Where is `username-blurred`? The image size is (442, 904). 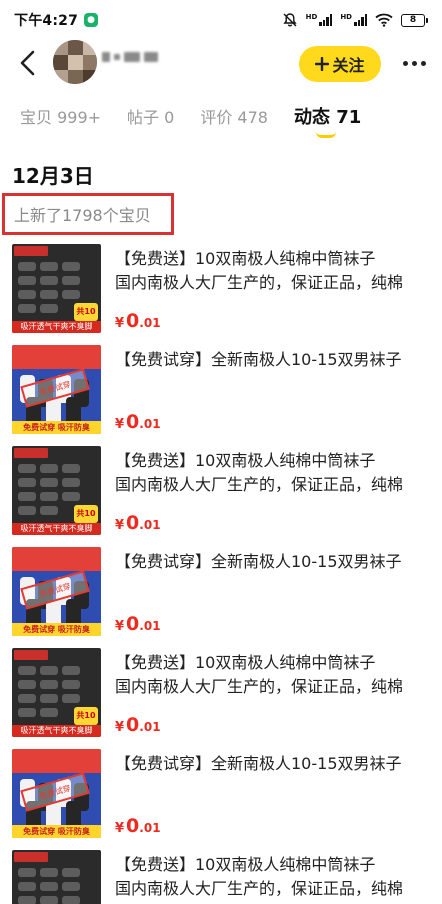
username-blurred is located at coordinates (130, 57).